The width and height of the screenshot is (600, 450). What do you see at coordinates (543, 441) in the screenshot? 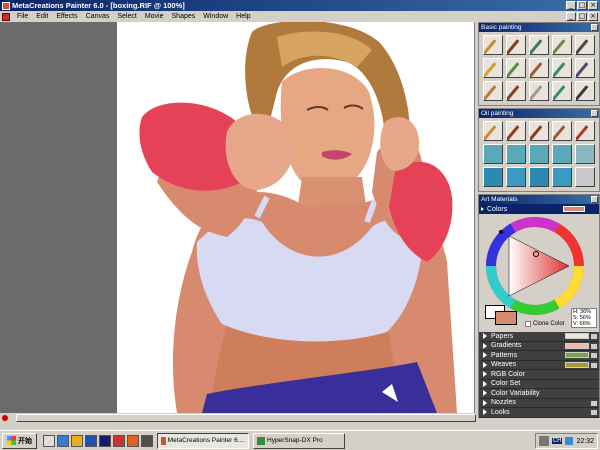
I see `keyboard-icon` at bounding box center [543, 441].